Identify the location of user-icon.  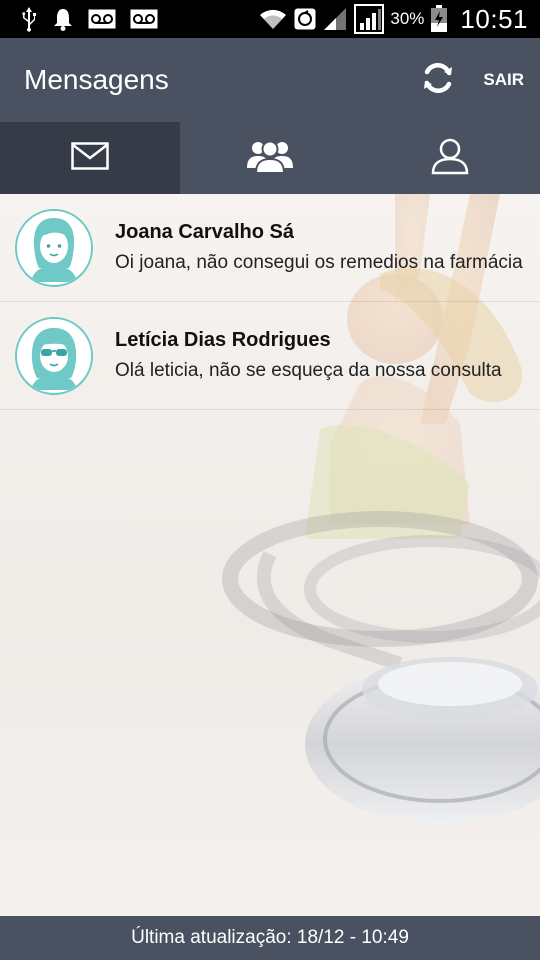
(450, 158).